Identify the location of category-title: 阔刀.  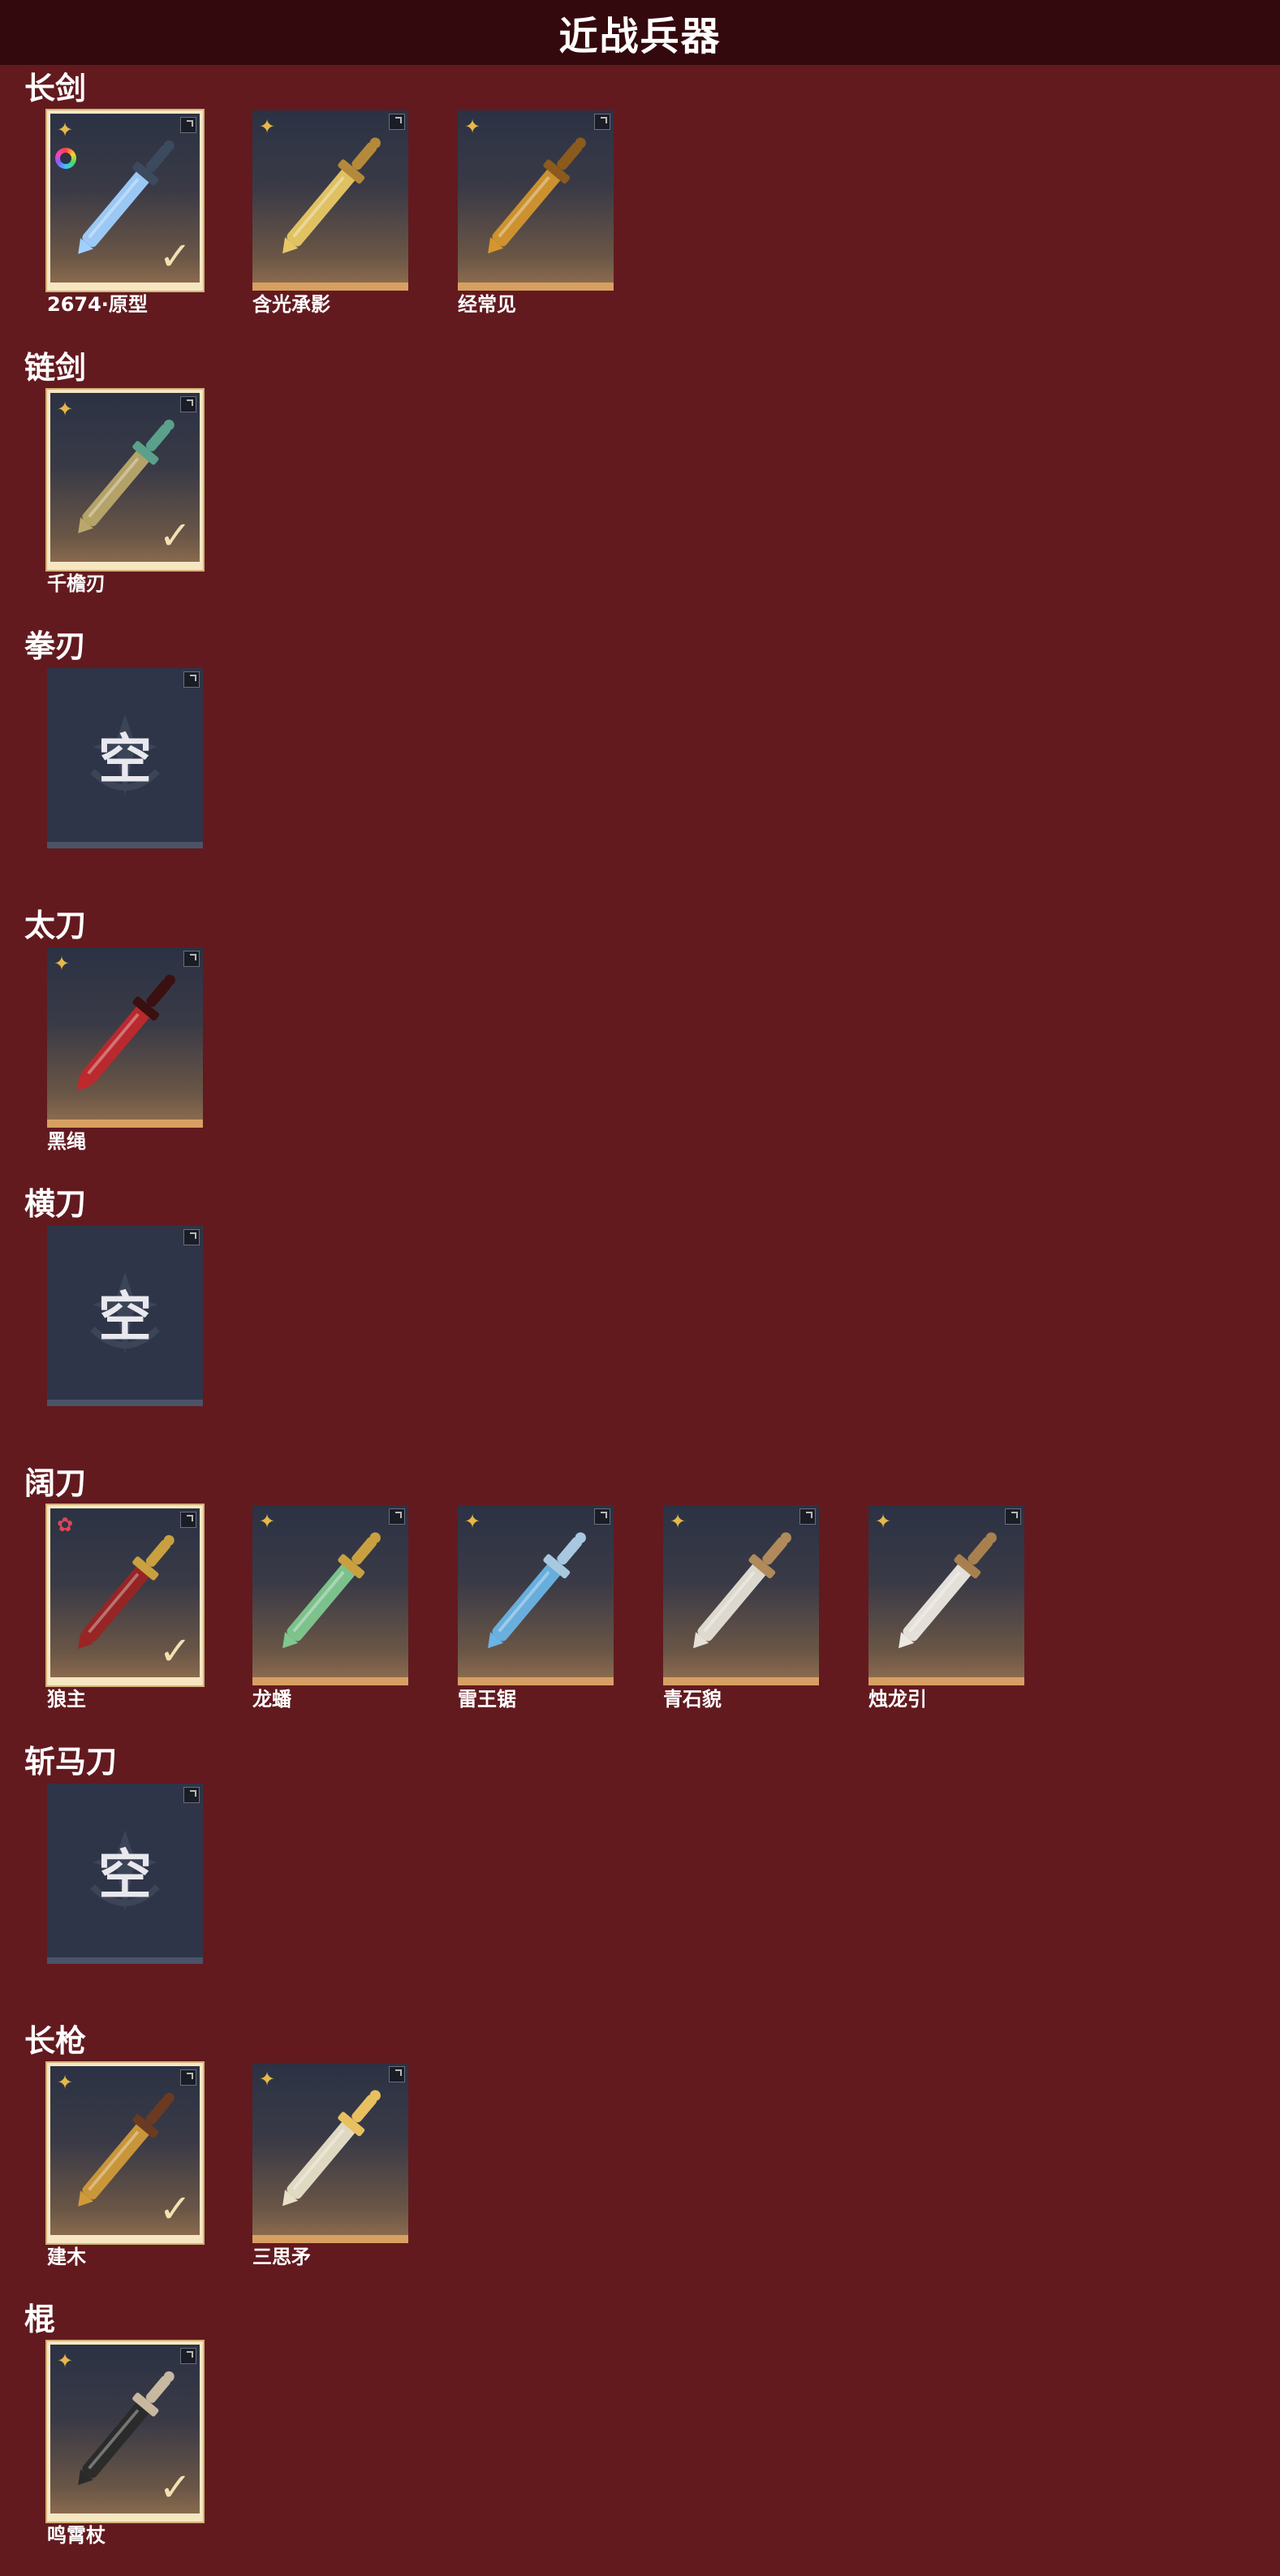
(55, 1483).